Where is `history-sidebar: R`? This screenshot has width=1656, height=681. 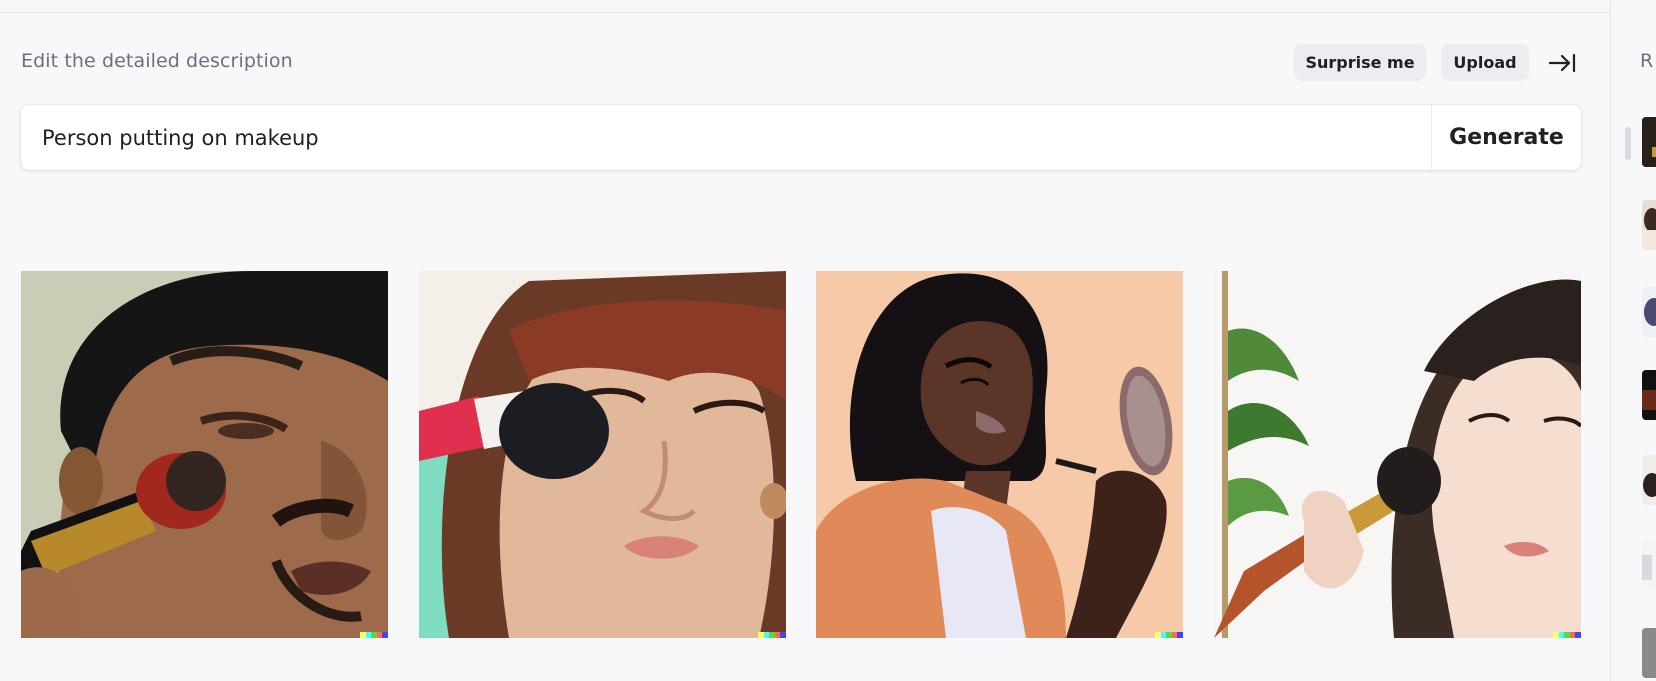
history-sidebar: R is located at coordinates (1633, 340).